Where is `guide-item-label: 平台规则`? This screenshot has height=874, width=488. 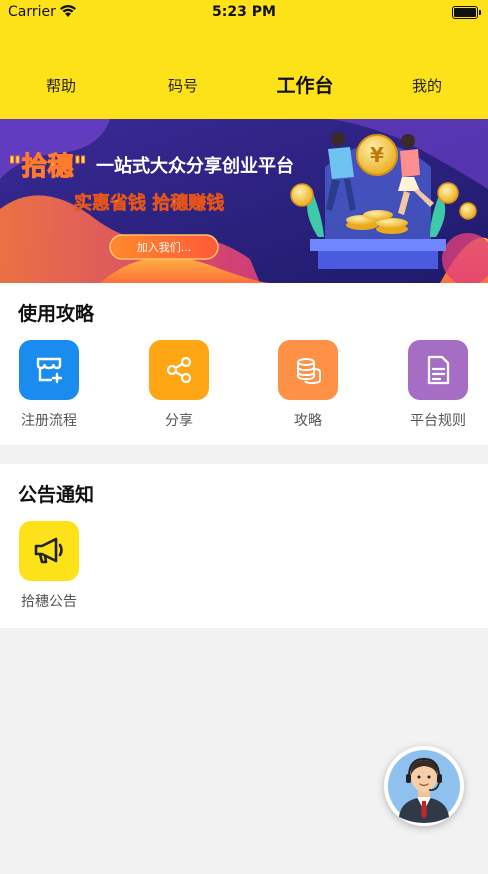 guide-item-label: 平台规则 is located at coordinates (438, 421).